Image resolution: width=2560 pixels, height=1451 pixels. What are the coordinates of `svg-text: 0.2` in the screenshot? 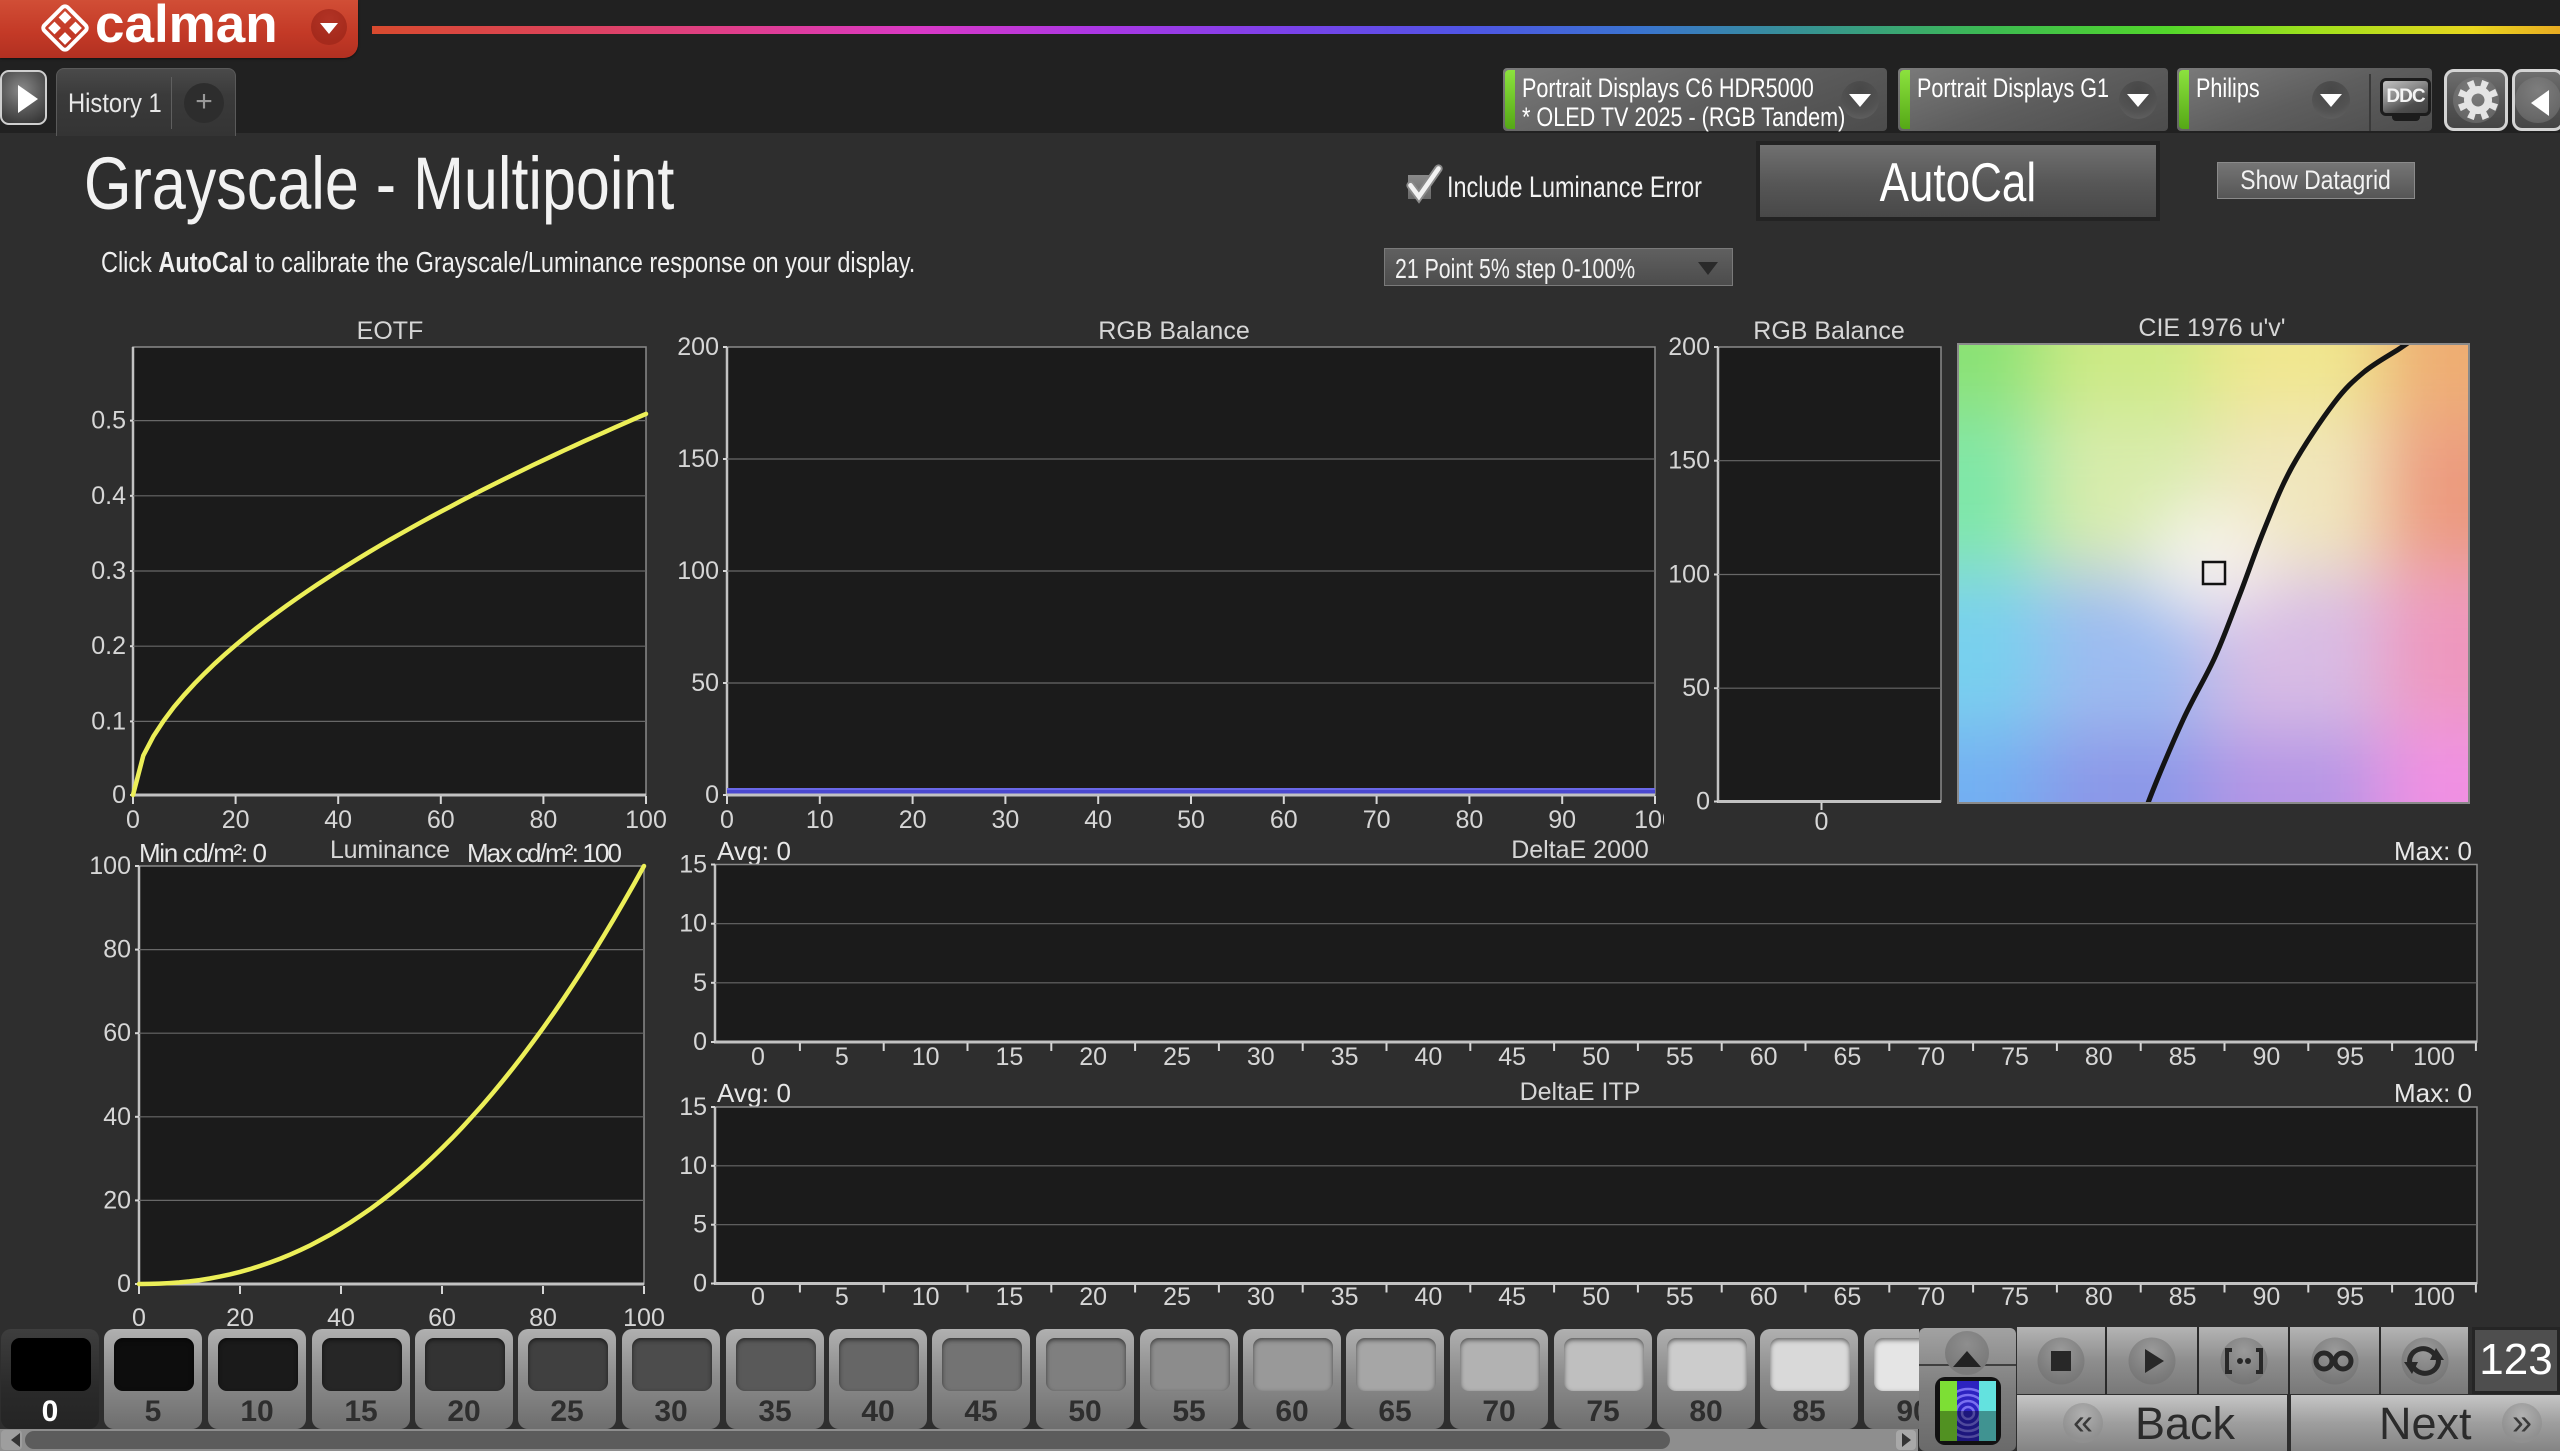 It's located at (108, 646).